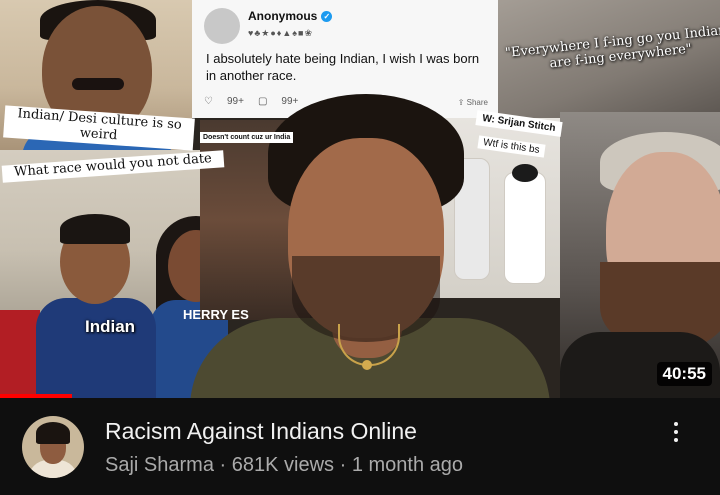 The height and width of the screenshot is (495, 720). I want to click on person-mustache, so click(98, 84).